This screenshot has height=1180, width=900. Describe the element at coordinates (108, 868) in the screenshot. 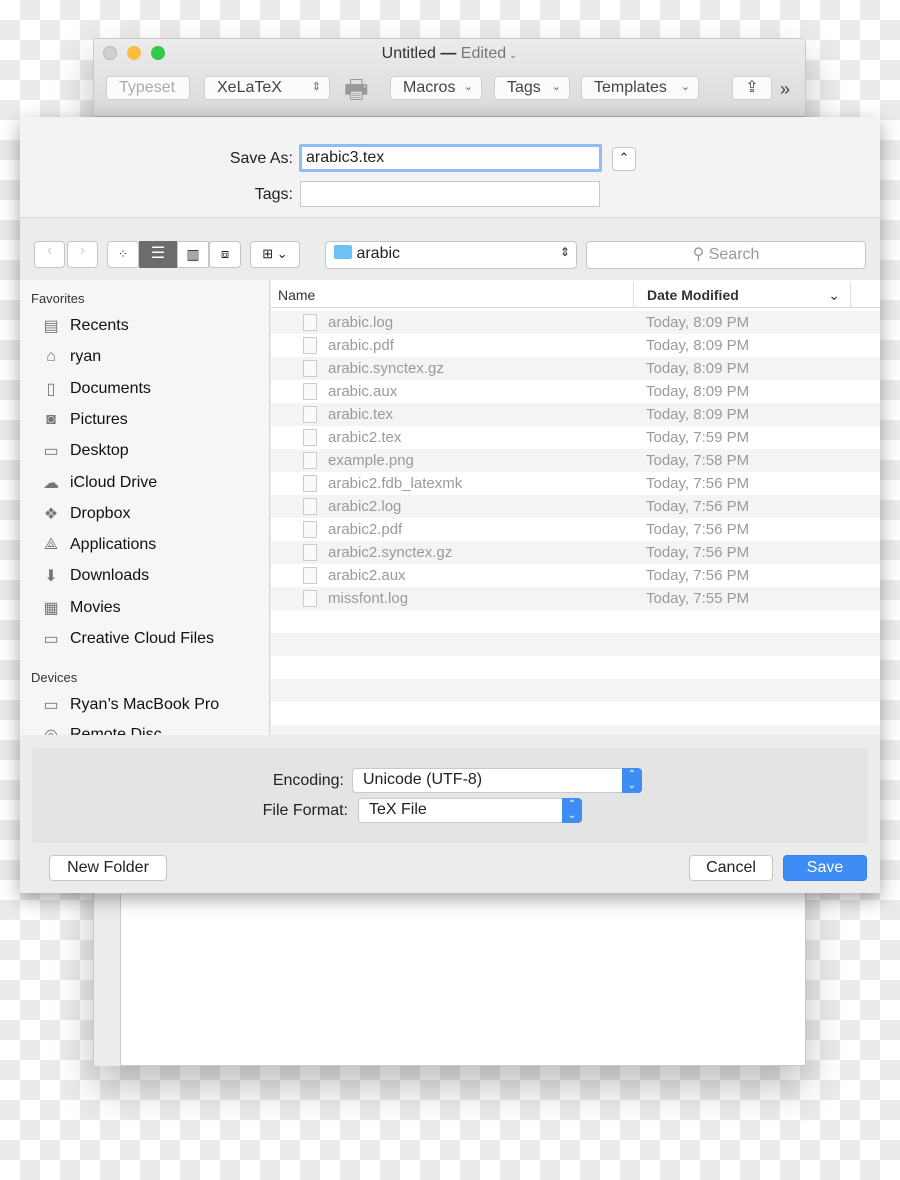

I see `new-folder-button: New Folder` at that location.